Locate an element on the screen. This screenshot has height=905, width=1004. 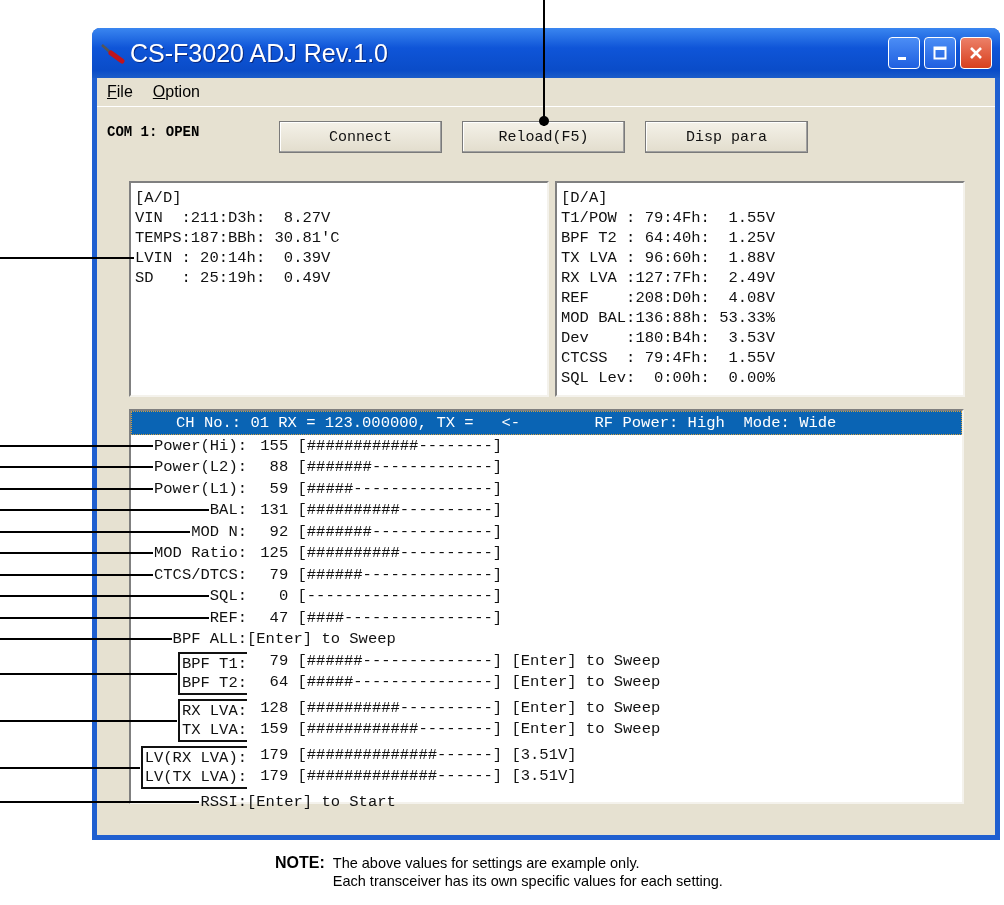
maximize-icon is located at coordinates (940, 53).